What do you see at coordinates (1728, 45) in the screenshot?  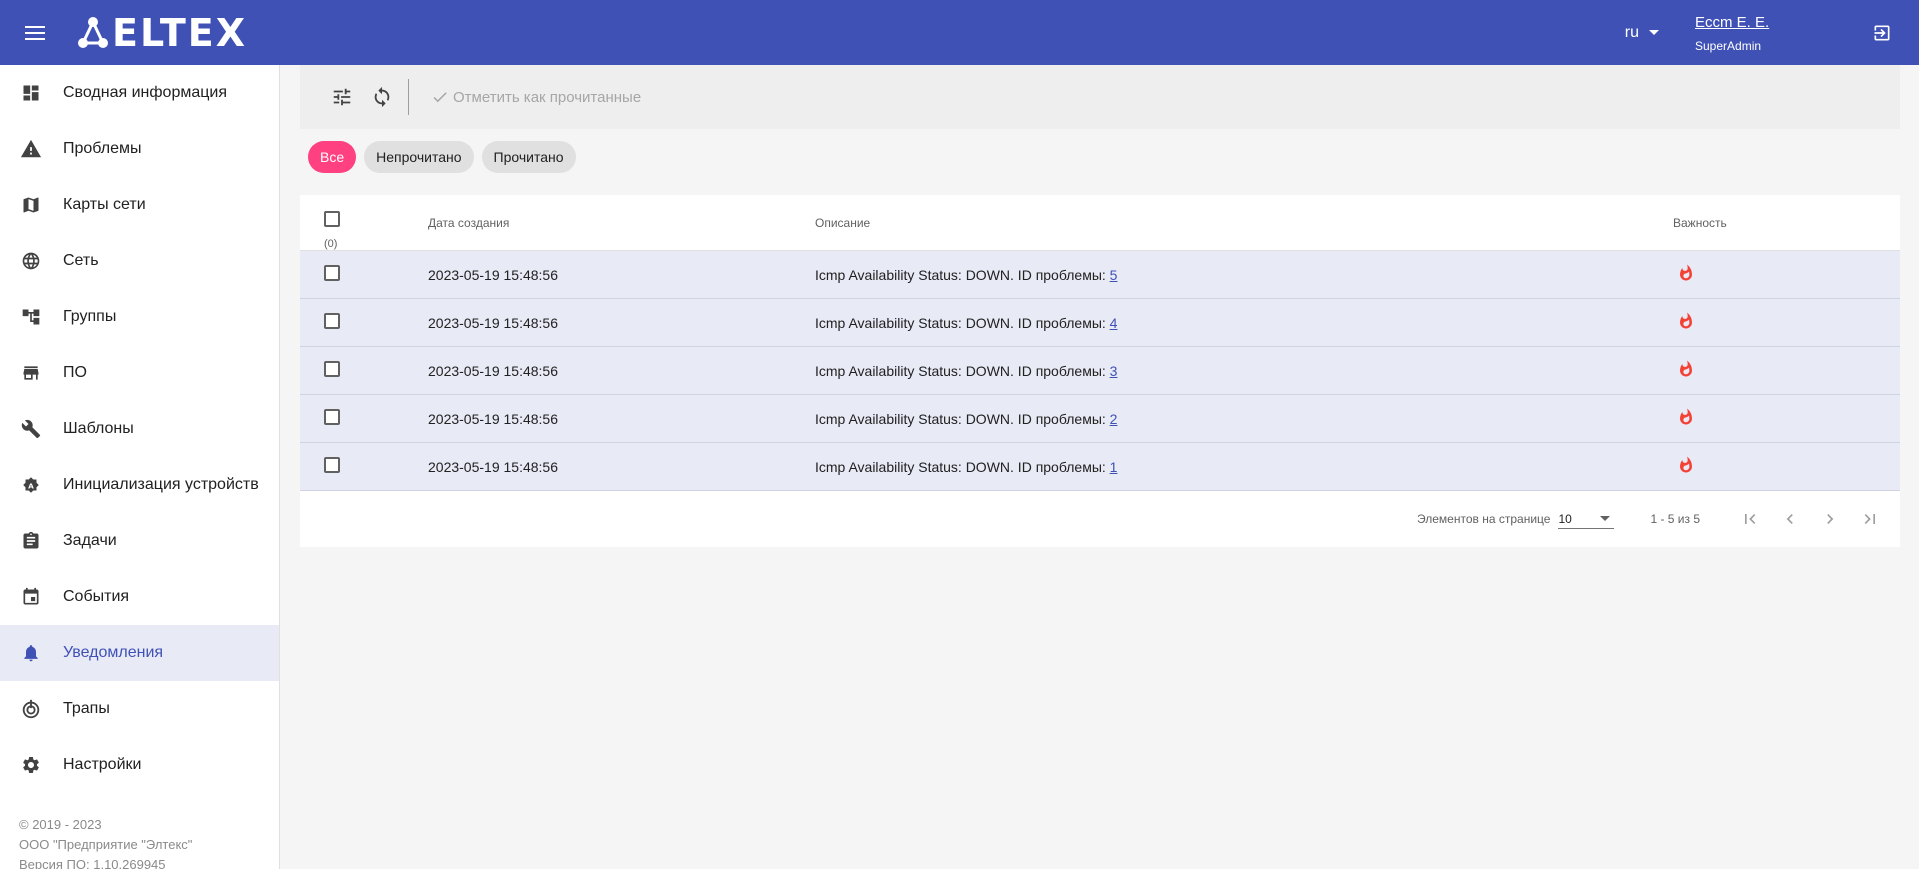 I see `user-role: SuperAdmin` at bounding box center [1728, 45].